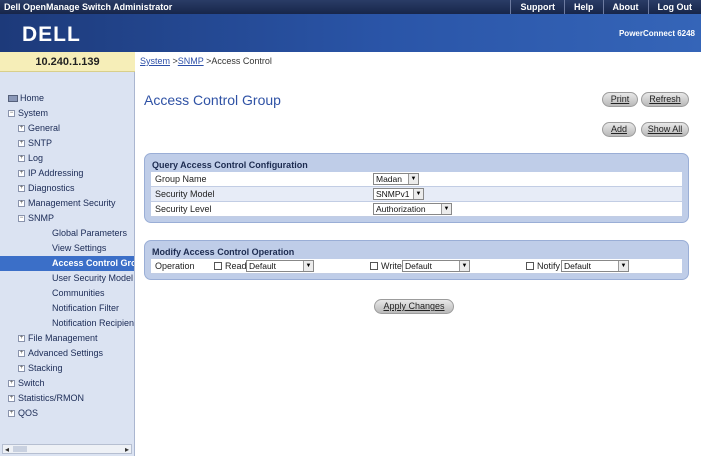  Describe the element at coordinates (212, 100) in the screenshot. I see `page-title: Access Control Group` at that location.